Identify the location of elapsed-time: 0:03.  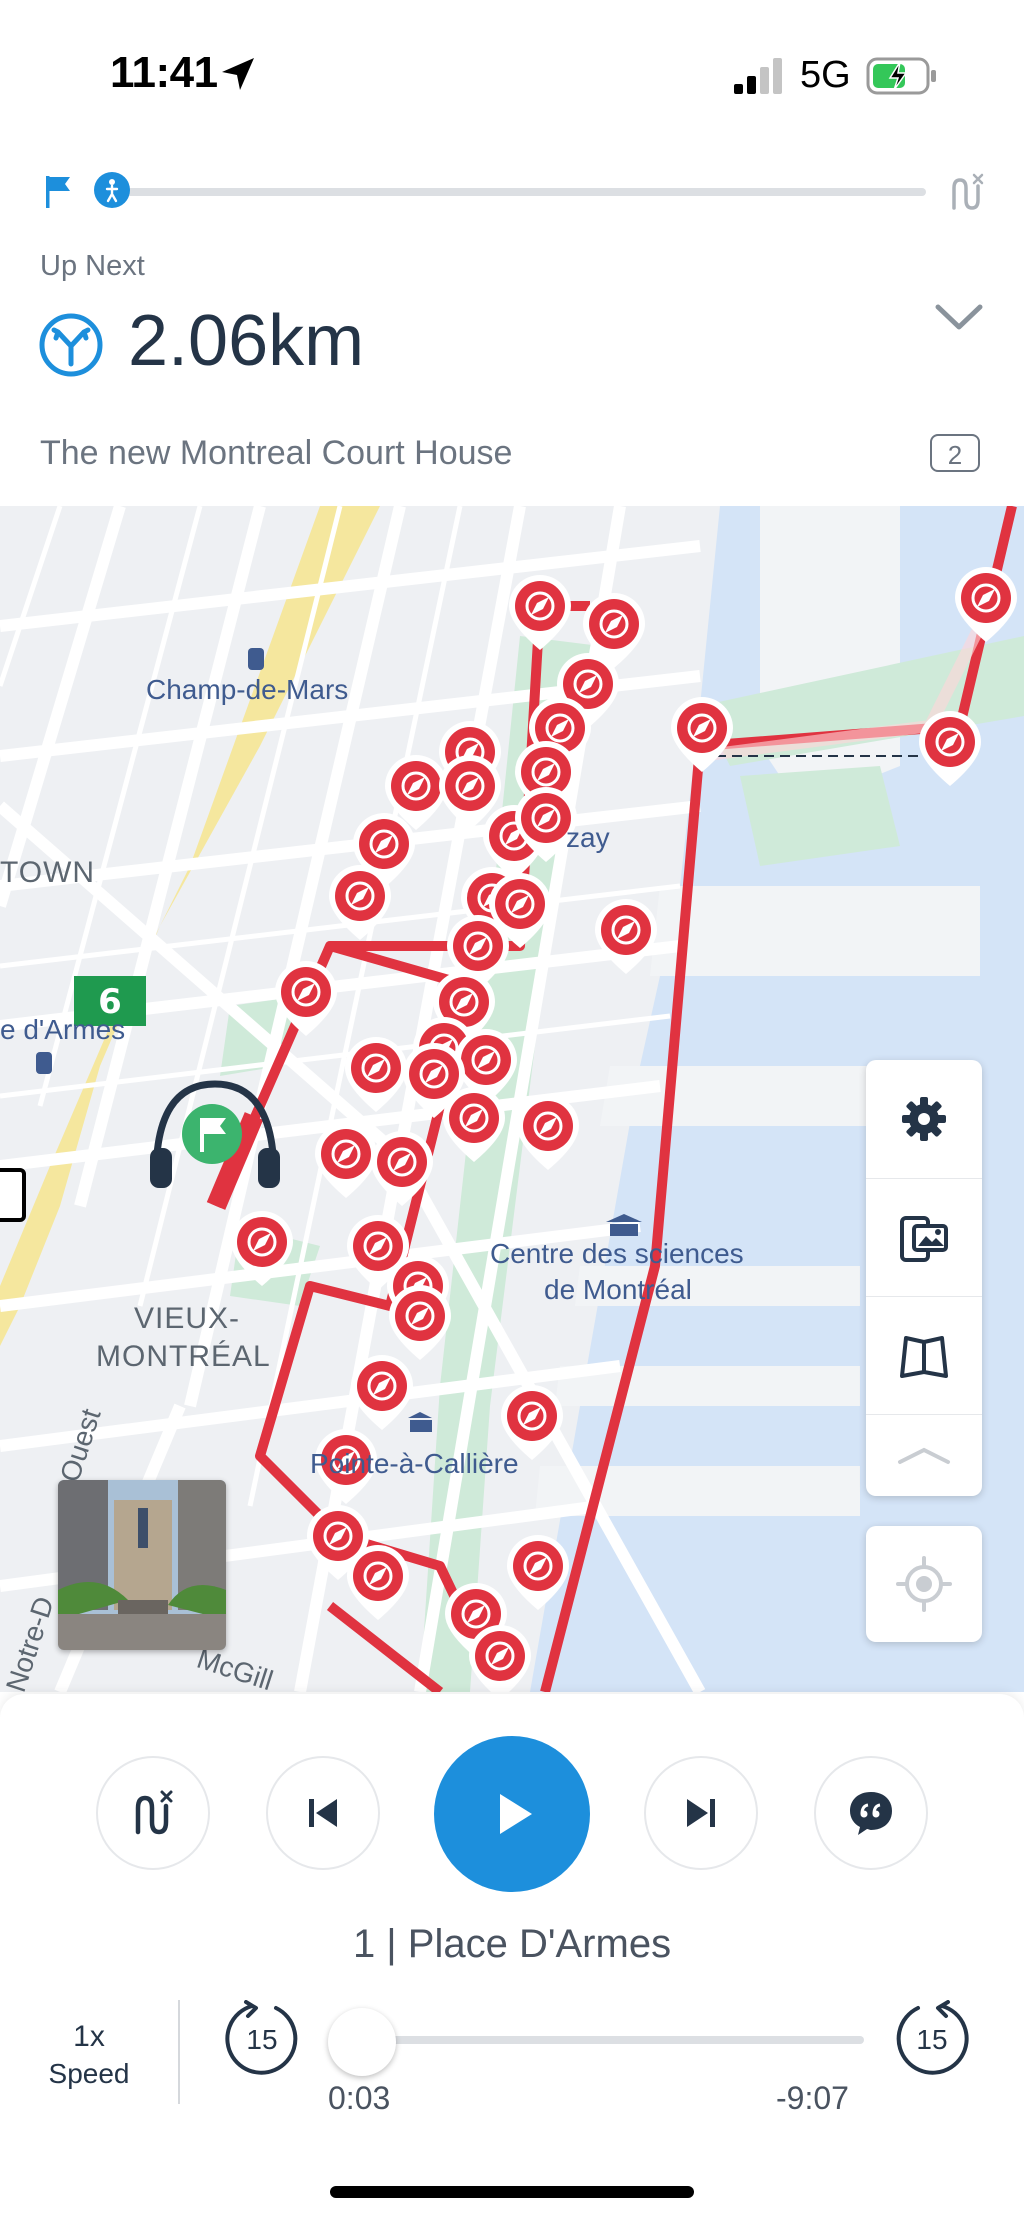
(359, 2098).